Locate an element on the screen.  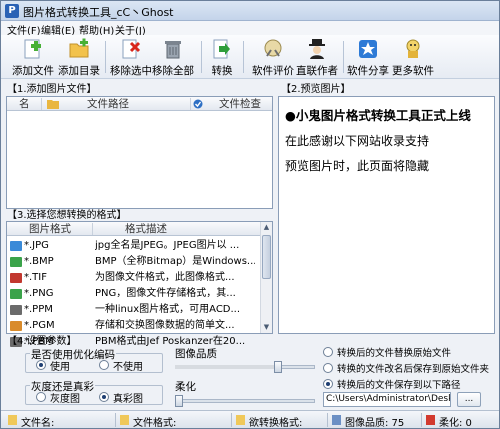
output-path-field: C:\Users\Administrator\Desk is located at coordinates (387, 399).